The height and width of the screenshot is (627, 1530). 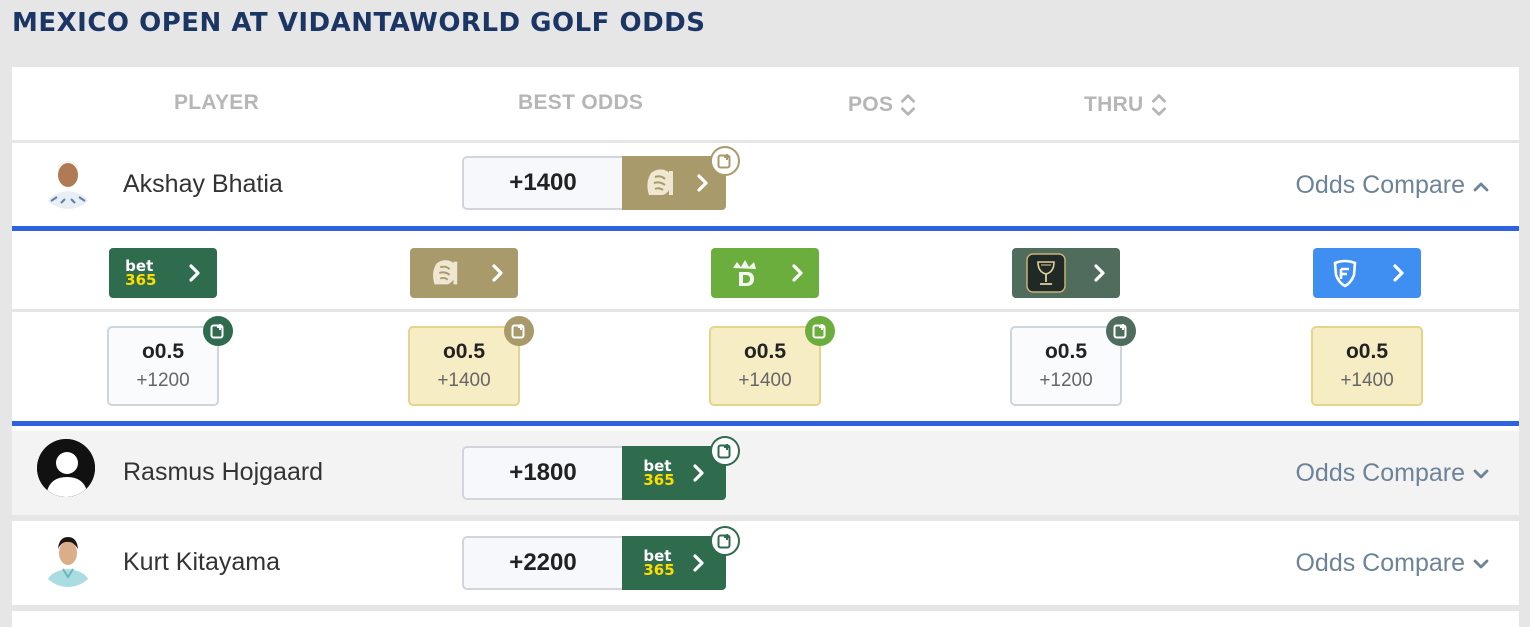 What do you see at coordinates (601, 468) in the screenshot?
I see `best-odds-button: +1800 bet 365` at bounding box center [601, 468].